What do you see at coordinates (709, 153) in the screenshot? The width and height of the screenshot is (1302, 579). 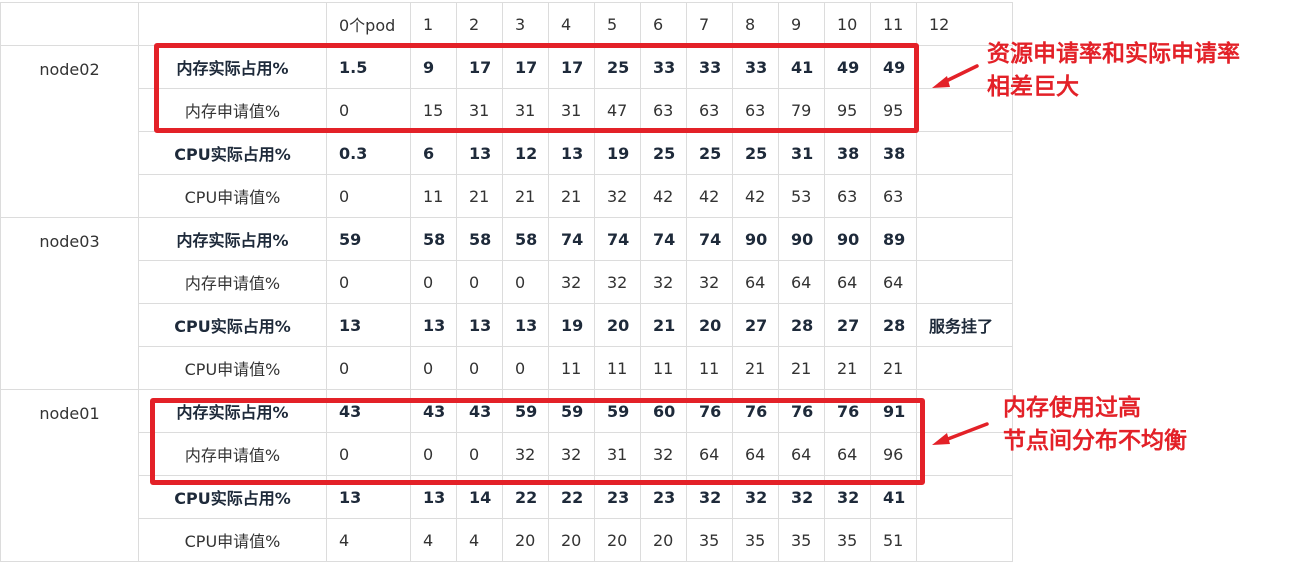 I see `metric-value: 25` at bounding box center [709, 153].